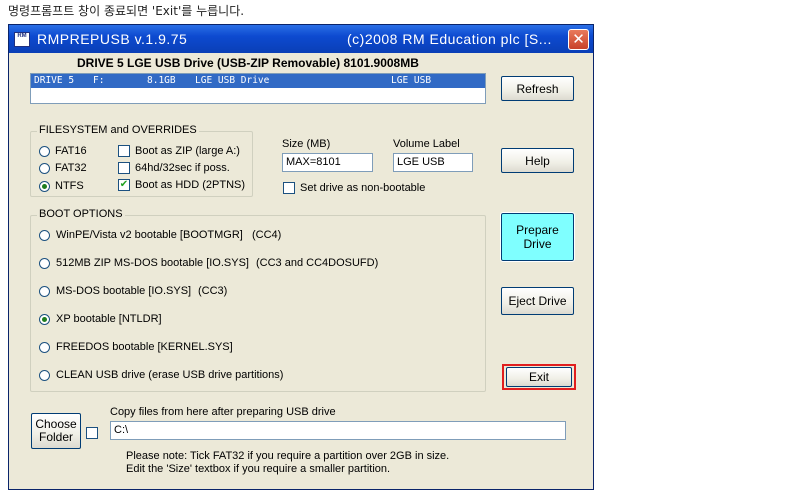 This screenshot has width=792, height=500. I want to click on eject-drive-label: Eject Drive, so click(537, 301).